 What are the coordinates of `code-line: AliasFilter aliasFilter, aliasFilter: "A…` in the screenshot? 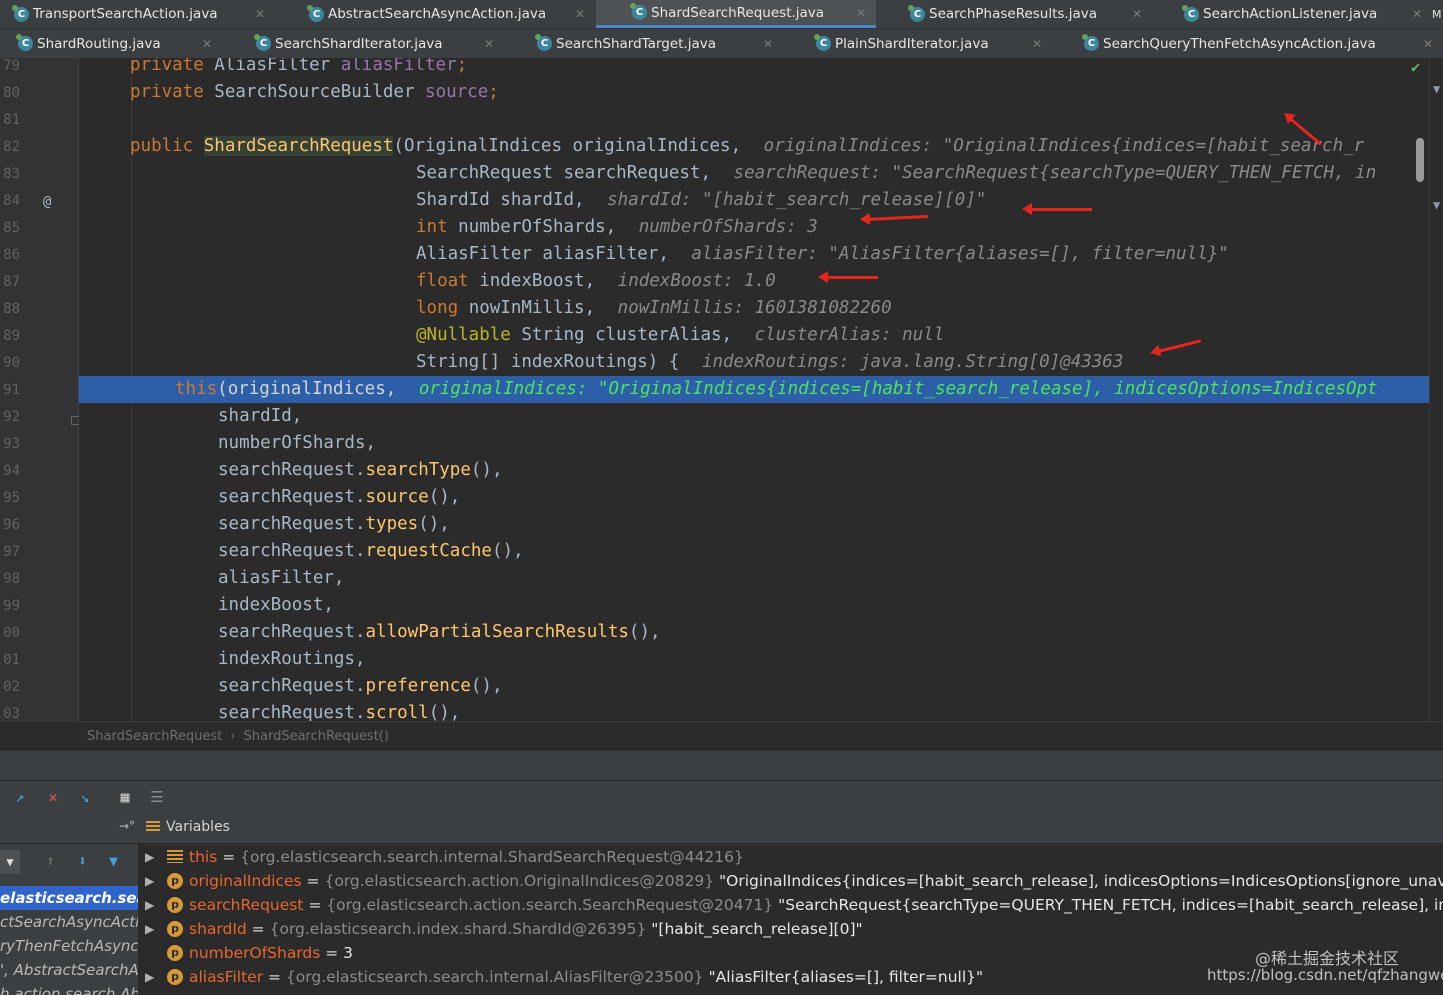 It's located at (822, 254).